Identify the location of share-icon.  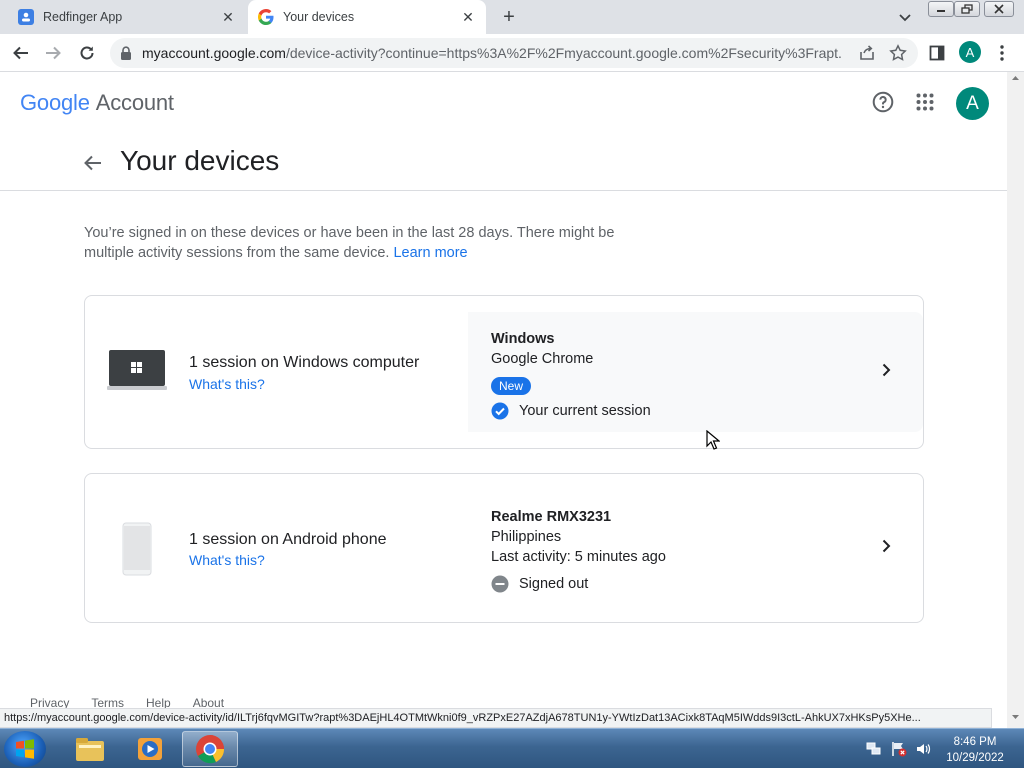
(867, 55).